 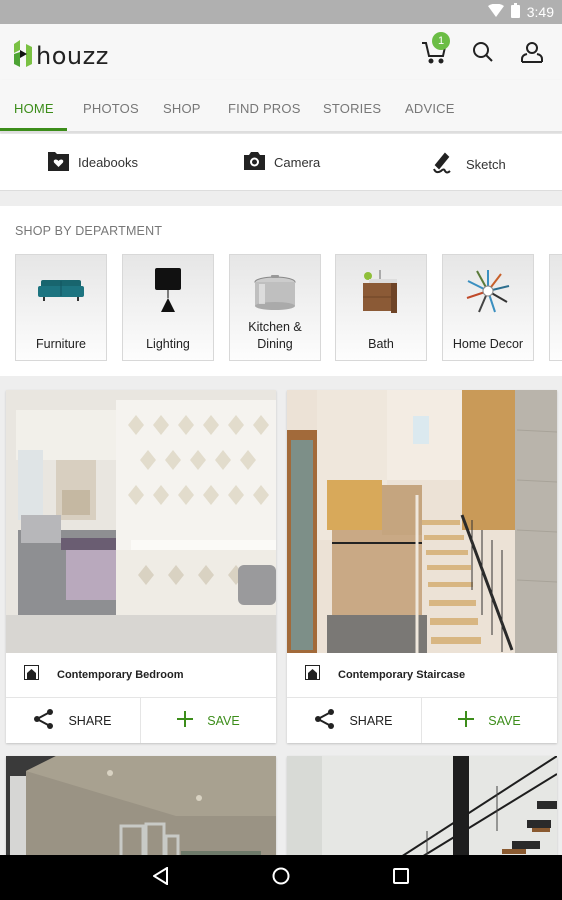 What do you see at coordinates (120, 675) in the screenshot?
I see `photo-title: Contemporary Bedroom` at bounding box center [120, 675].